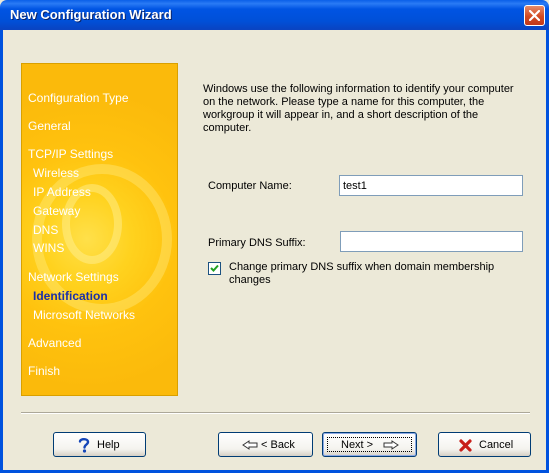  I want to click on sidebar-item-ip-address: IP Address, so click(62, 192).